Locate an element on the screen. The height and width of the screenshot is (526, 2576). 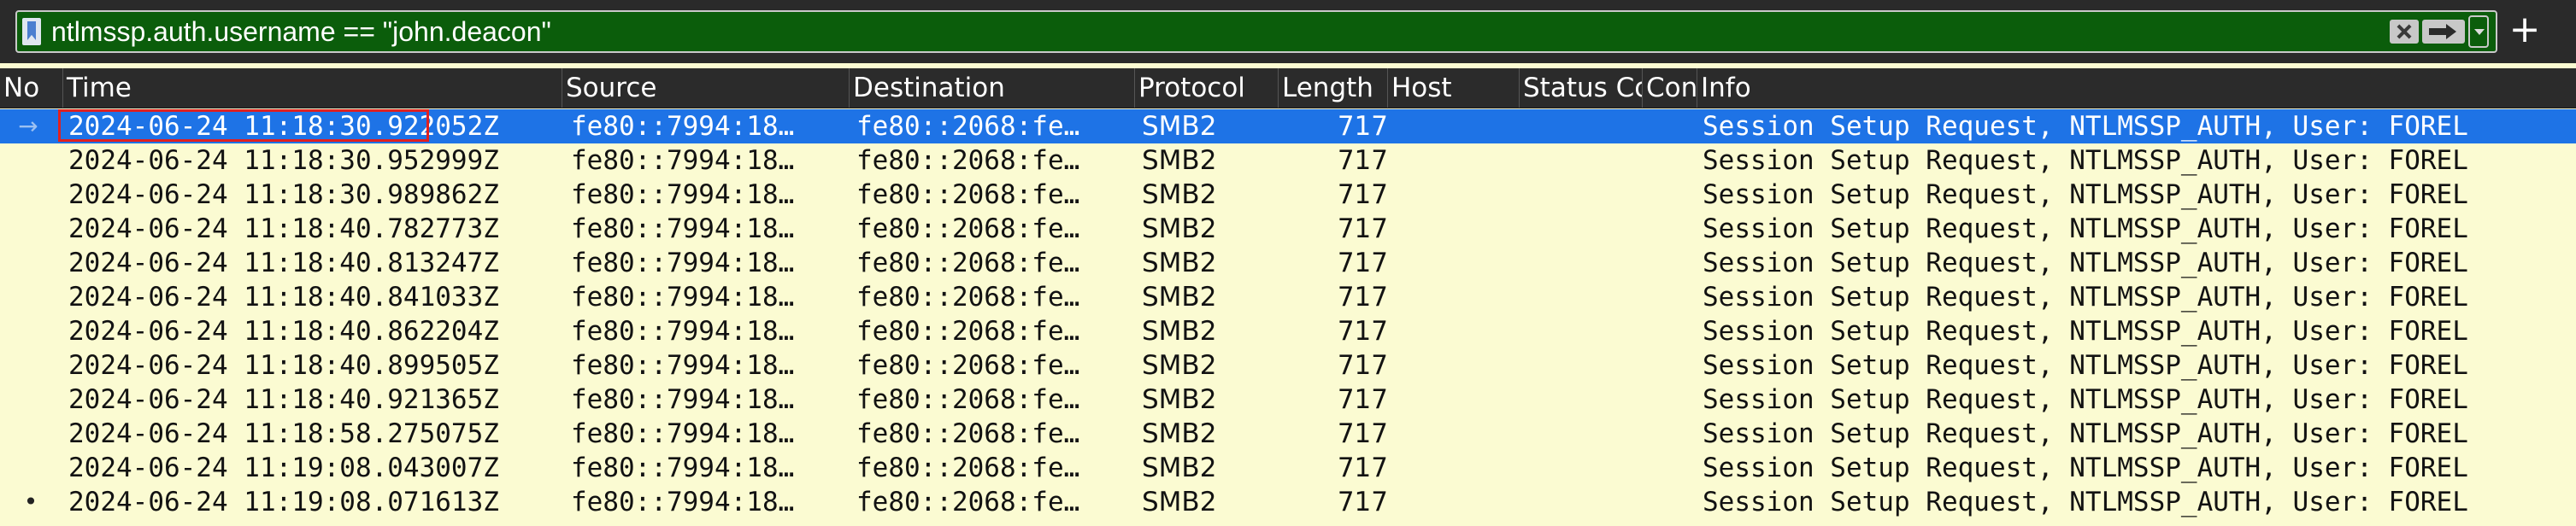
time-highlight-box is located at coordinates (243, 126).